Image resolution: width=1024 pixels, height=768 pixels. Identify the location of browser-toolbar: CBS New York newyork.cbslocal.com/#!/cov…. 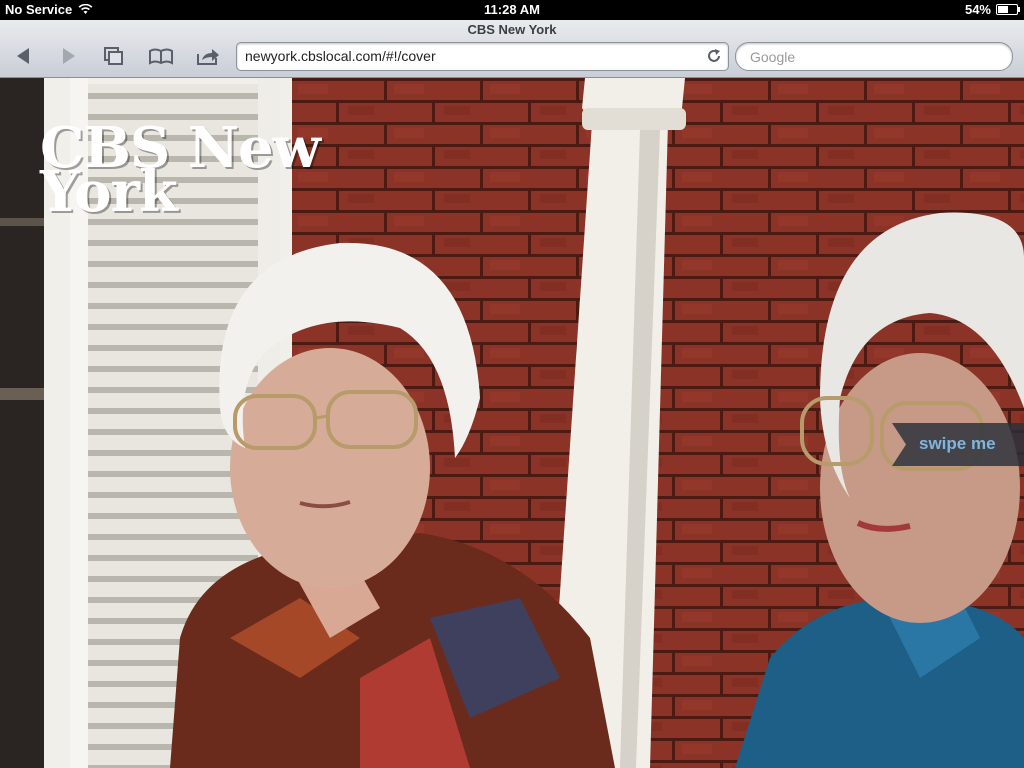
(512, 49).